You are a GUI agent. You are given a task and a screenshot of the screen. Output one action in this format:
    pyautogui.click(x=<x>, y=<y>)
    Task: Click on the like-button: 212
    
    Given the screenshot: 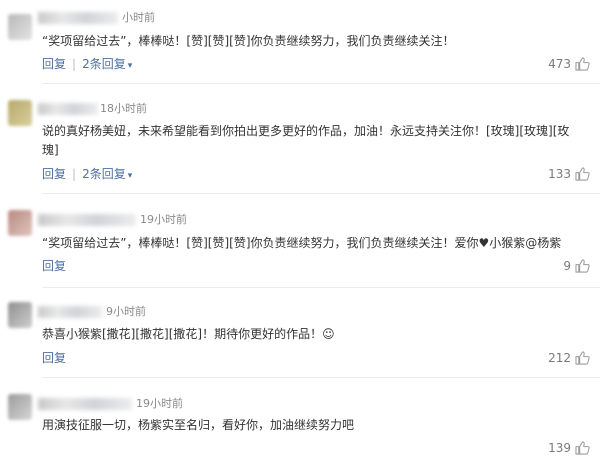 What is the action you would take?
    pyautogui.click(x=569, y=358)
    